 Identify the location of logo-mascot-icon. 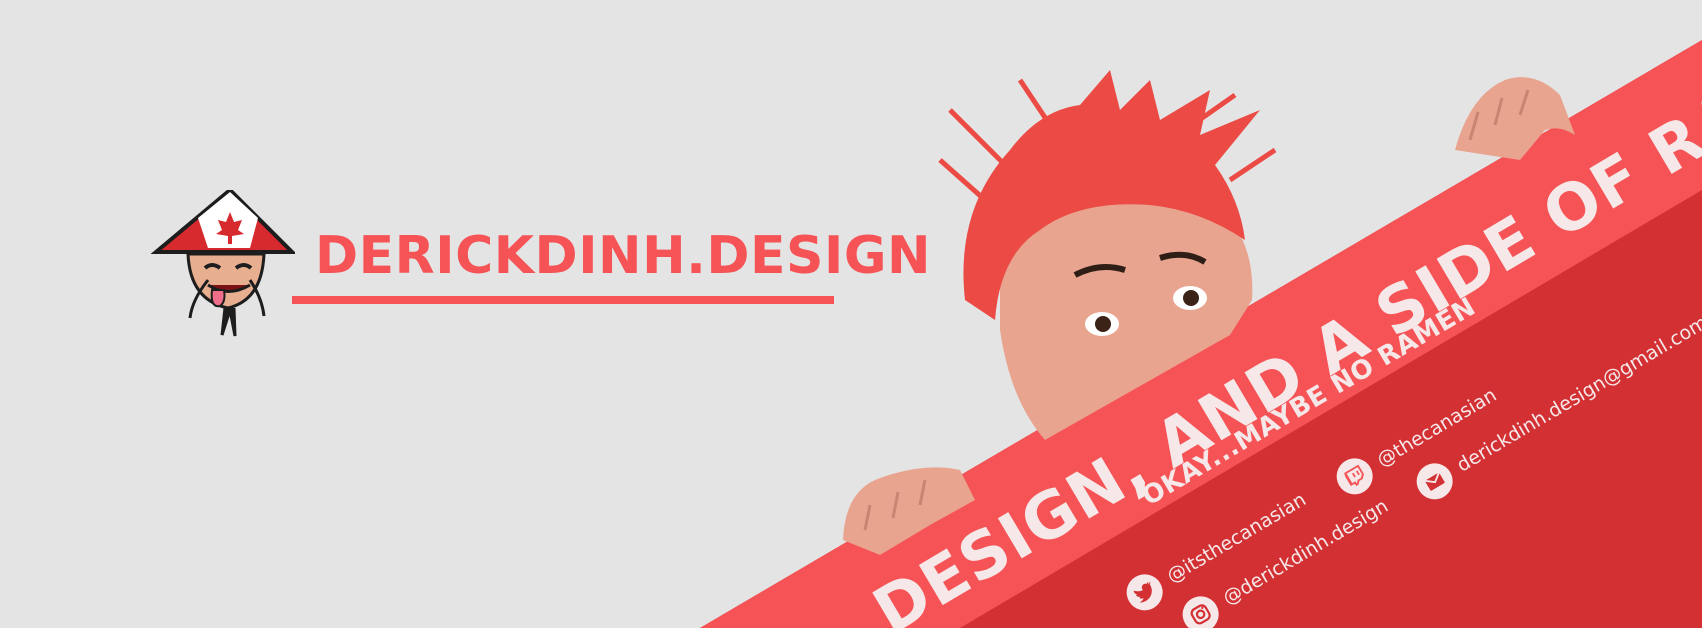
(222, 263).